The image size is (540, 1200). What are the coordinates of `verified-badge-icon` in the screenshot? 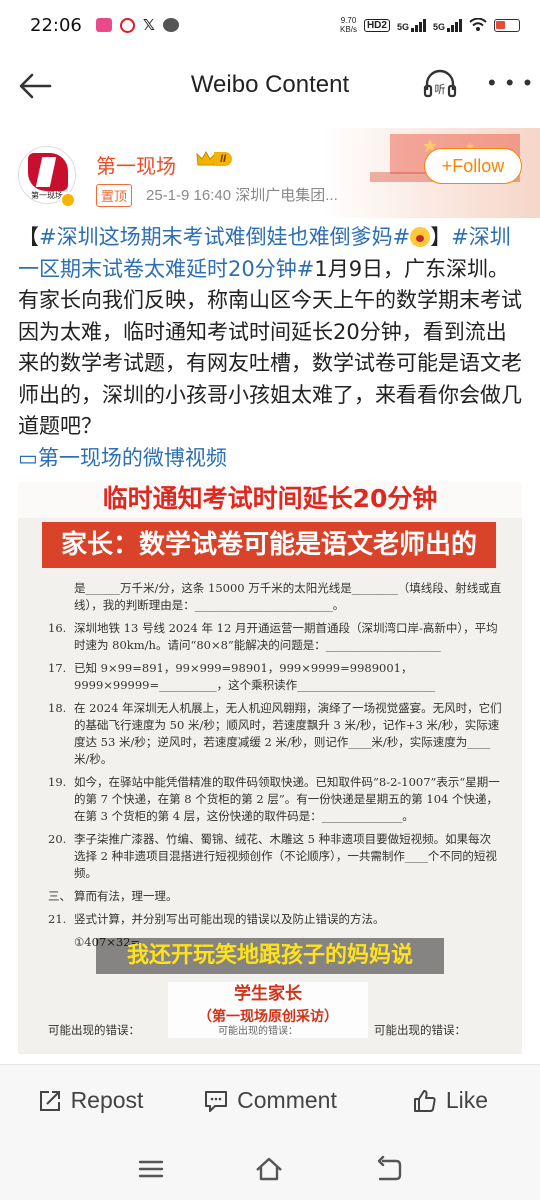 It's located at (68, 200).